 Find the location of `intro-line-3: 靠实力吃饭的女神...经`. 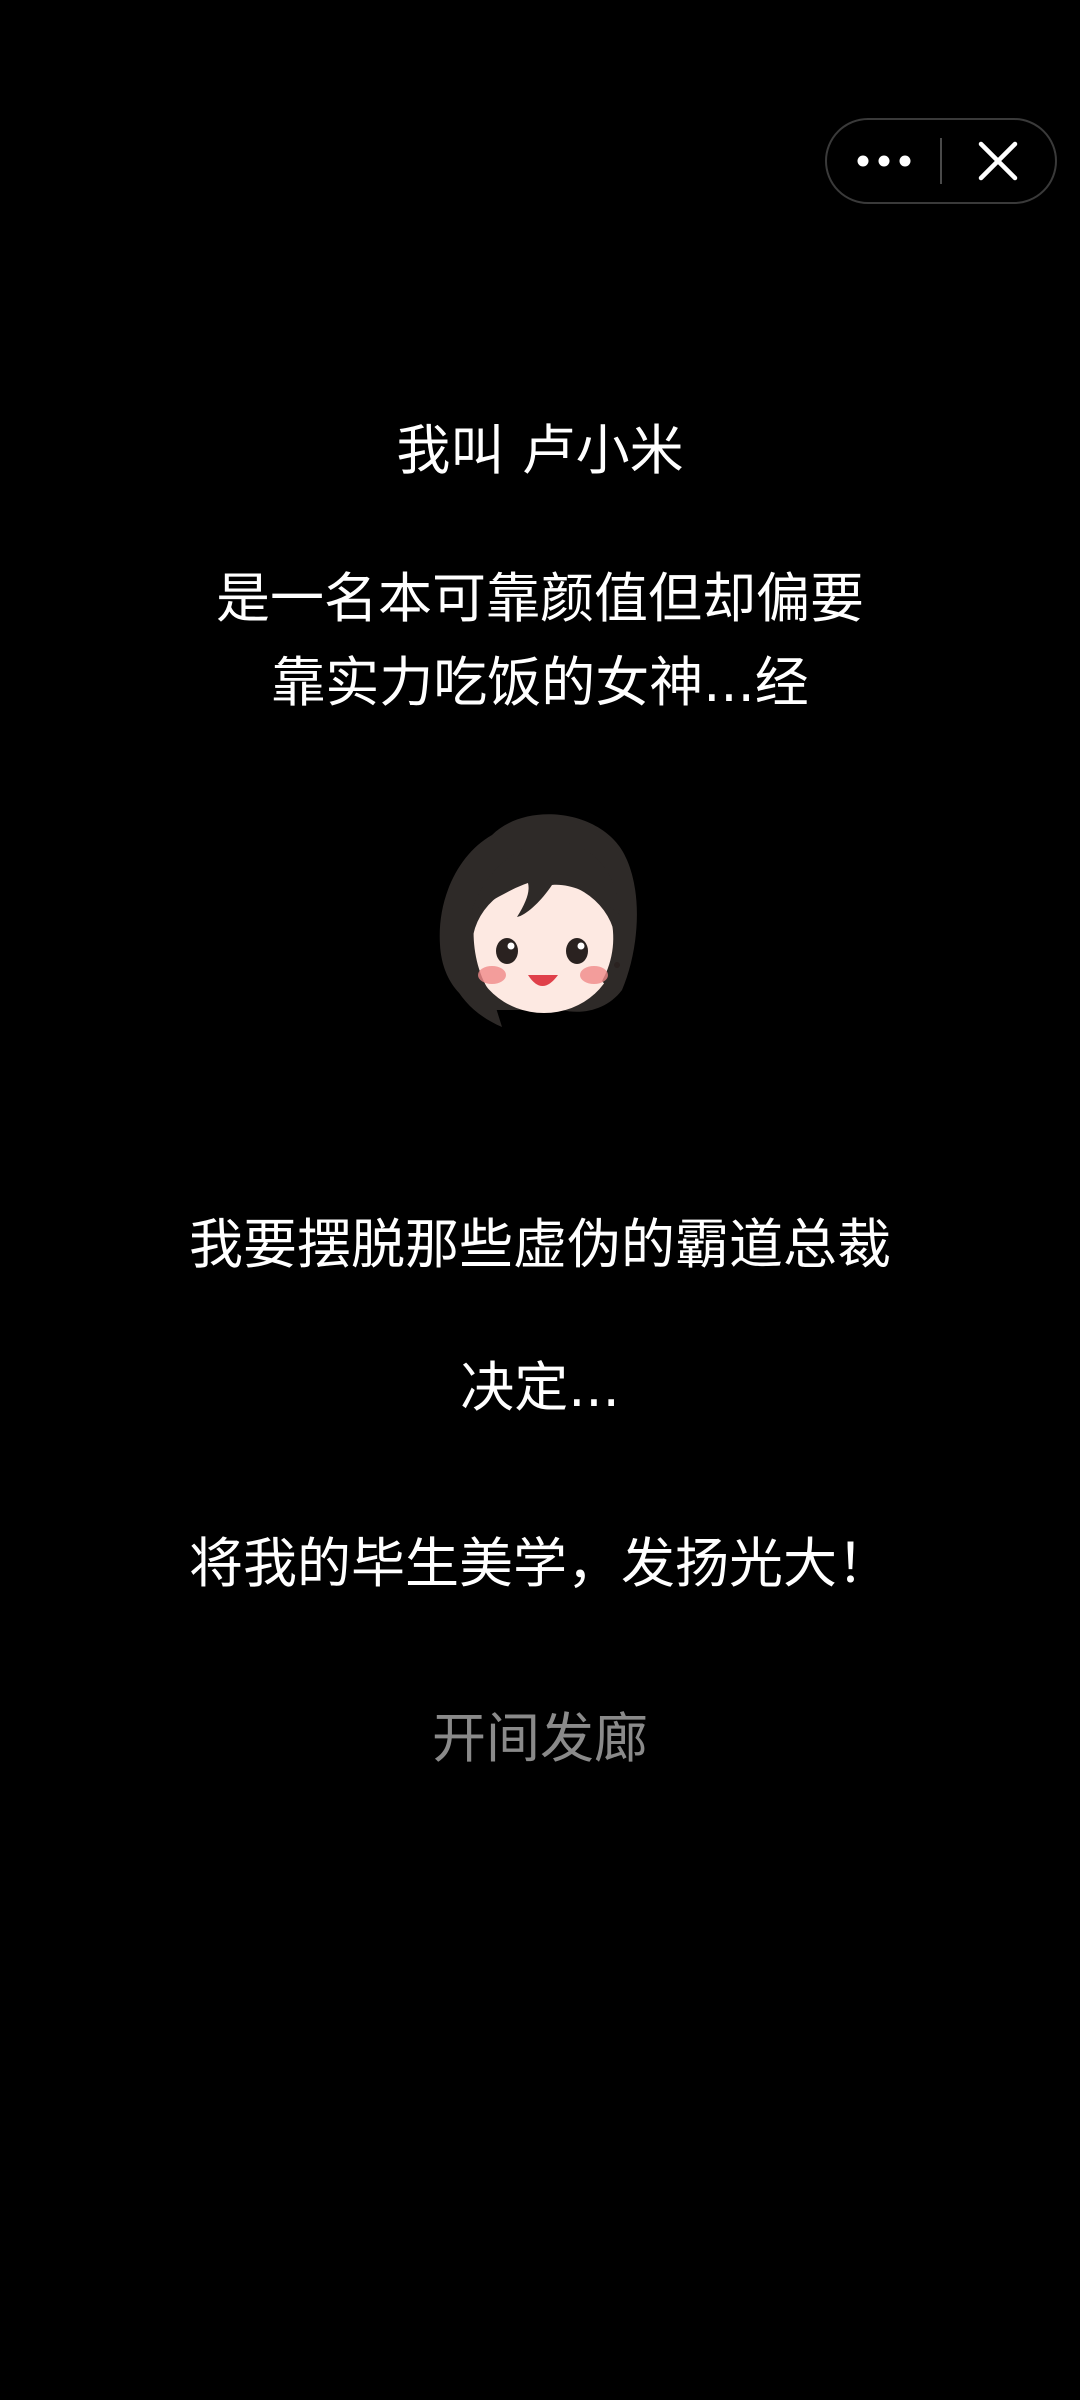

intro-line-3: 靠实力吃饭的女神...经 is located at coordinates (540, 682).